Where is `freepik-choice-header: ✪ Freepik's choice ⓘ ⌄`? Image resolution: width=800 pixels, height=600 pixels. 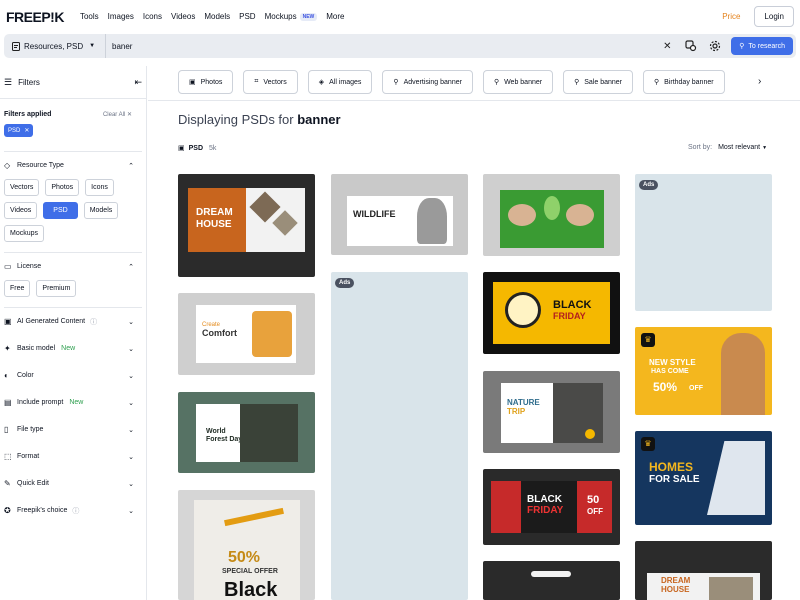 freepik-choice-header: ✪ Freepik's choice ⓘ ⌄ is located at coordinates (73, 510).